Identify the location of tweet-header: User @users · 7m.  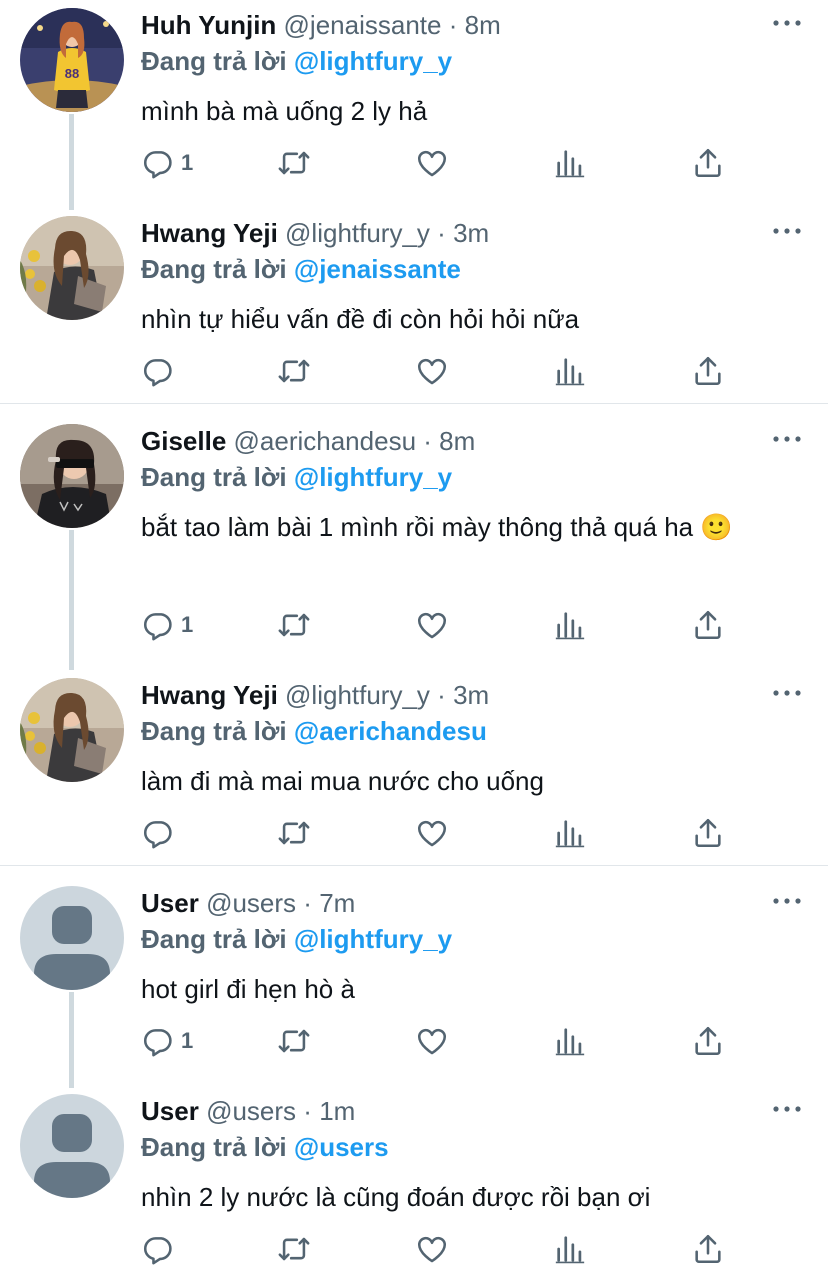
(248, 903).